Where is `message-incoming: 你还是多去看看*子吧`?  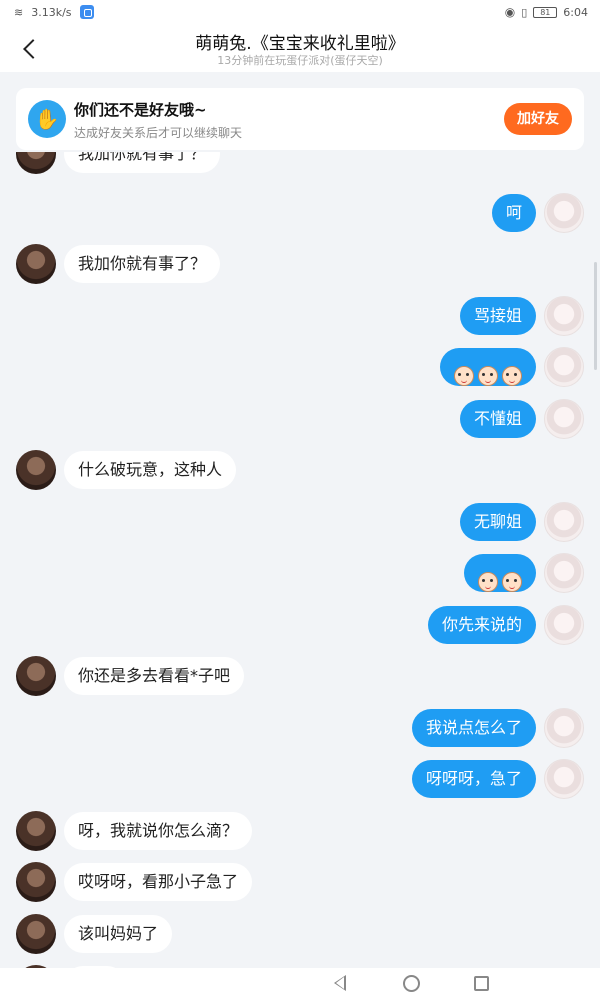 message-incoming: 你还是多去看看*子吧 is located at coordinates (300, 676).